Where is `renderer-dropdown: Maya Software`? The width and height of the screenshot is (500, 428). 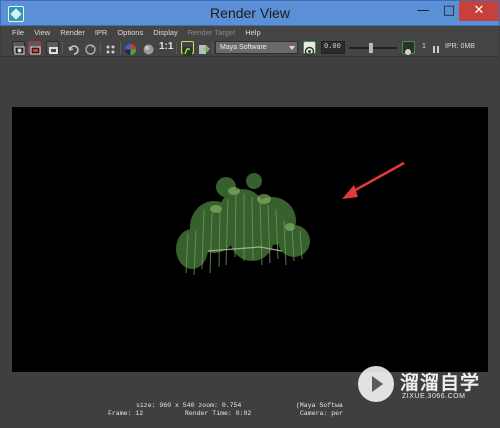
renderer-dropdown: Maya Software is located at coordinates (256, 47).